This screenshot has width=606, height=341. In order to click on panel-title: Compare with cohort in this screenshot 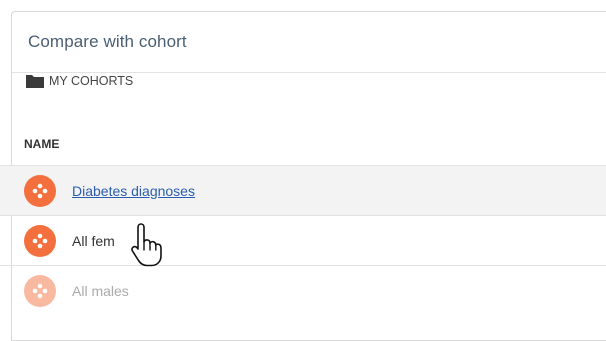, I will do `click(107, 41)`.